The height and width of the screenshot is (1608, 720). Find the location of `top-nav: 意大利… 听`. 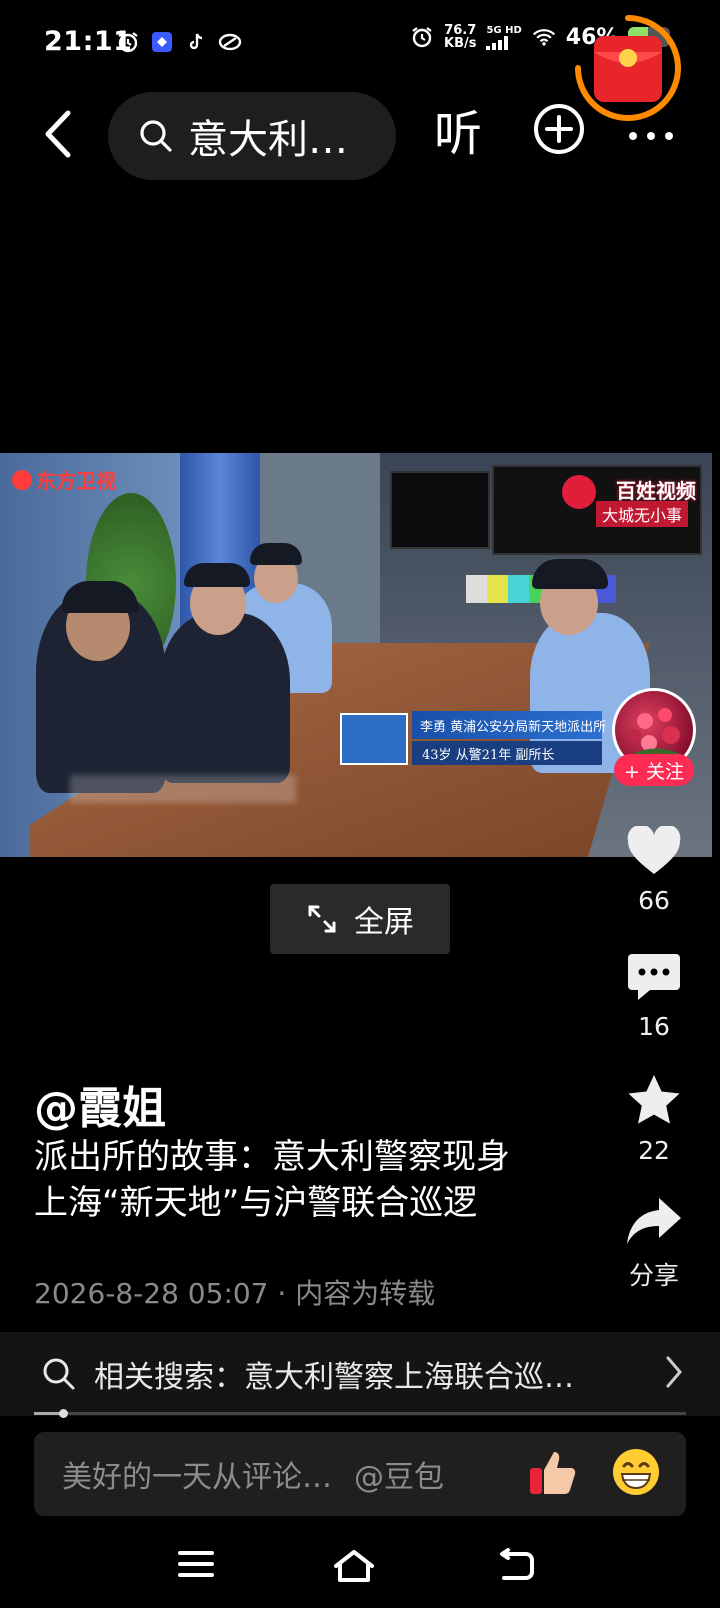

top-nav: 意大利… 听 is located at coordinates (360, 135).